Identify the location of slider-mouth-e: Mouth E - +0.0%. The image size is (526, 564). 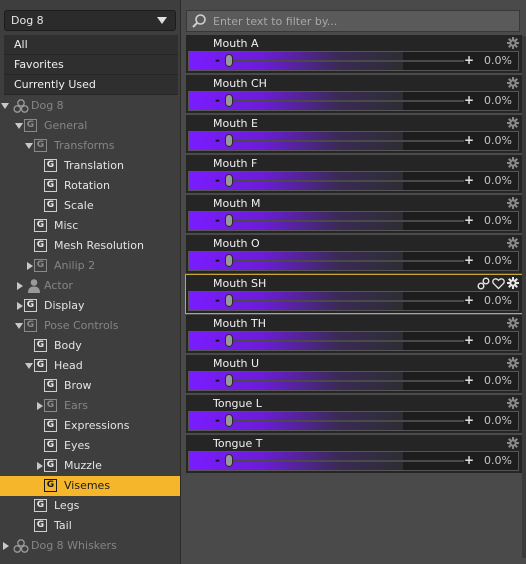
(354, 134).